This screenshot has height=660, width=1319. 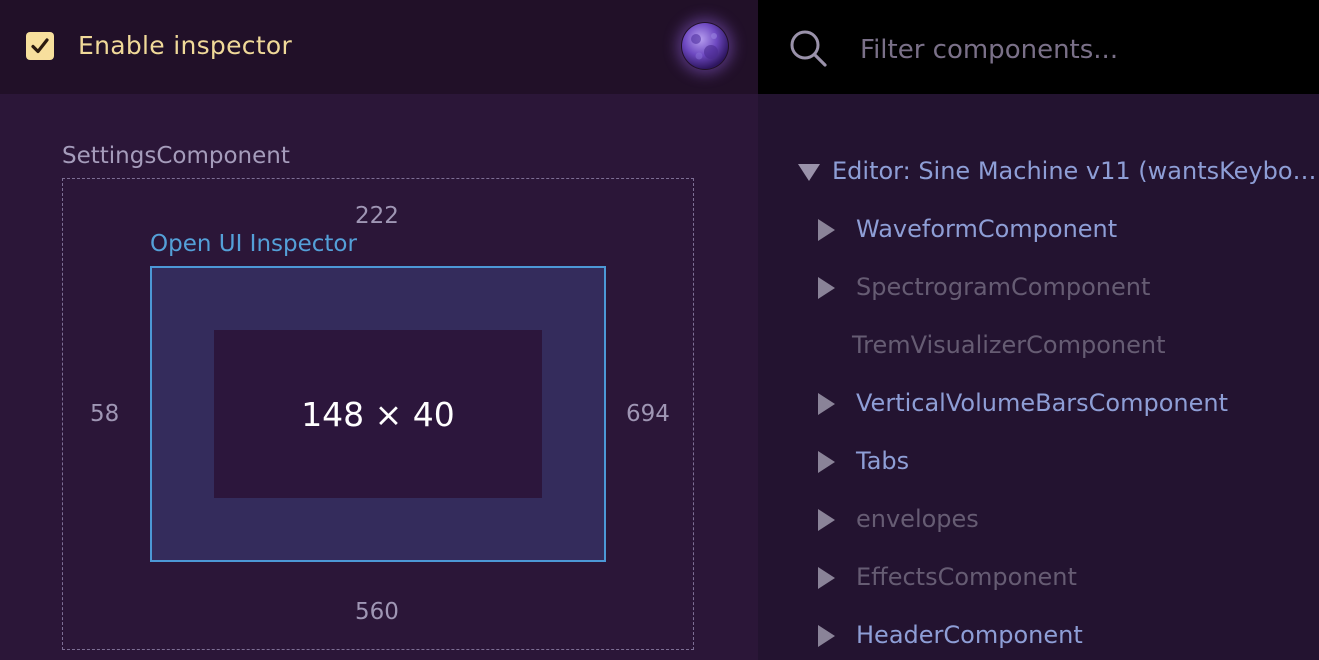 I want to click on enable-inspector-checkbox, so click(x=40, y=46).